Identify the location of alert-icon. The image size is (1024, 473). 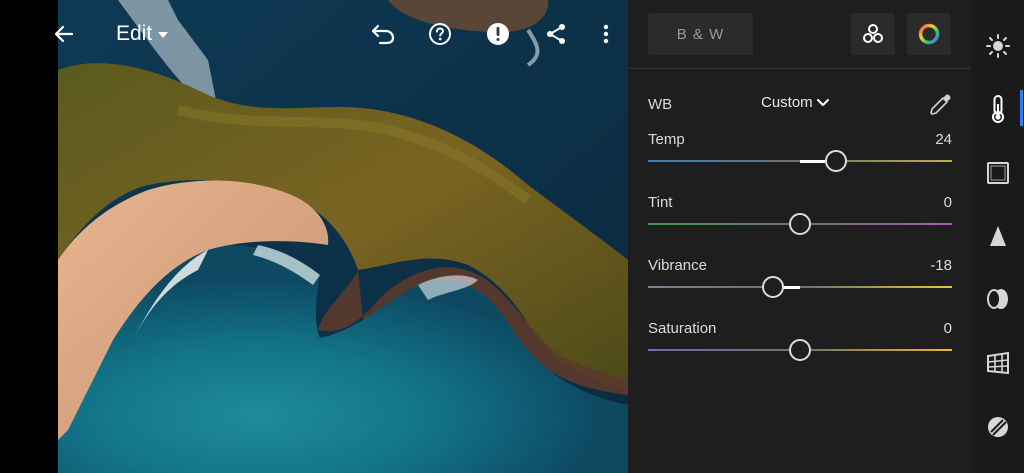
(498, 34).